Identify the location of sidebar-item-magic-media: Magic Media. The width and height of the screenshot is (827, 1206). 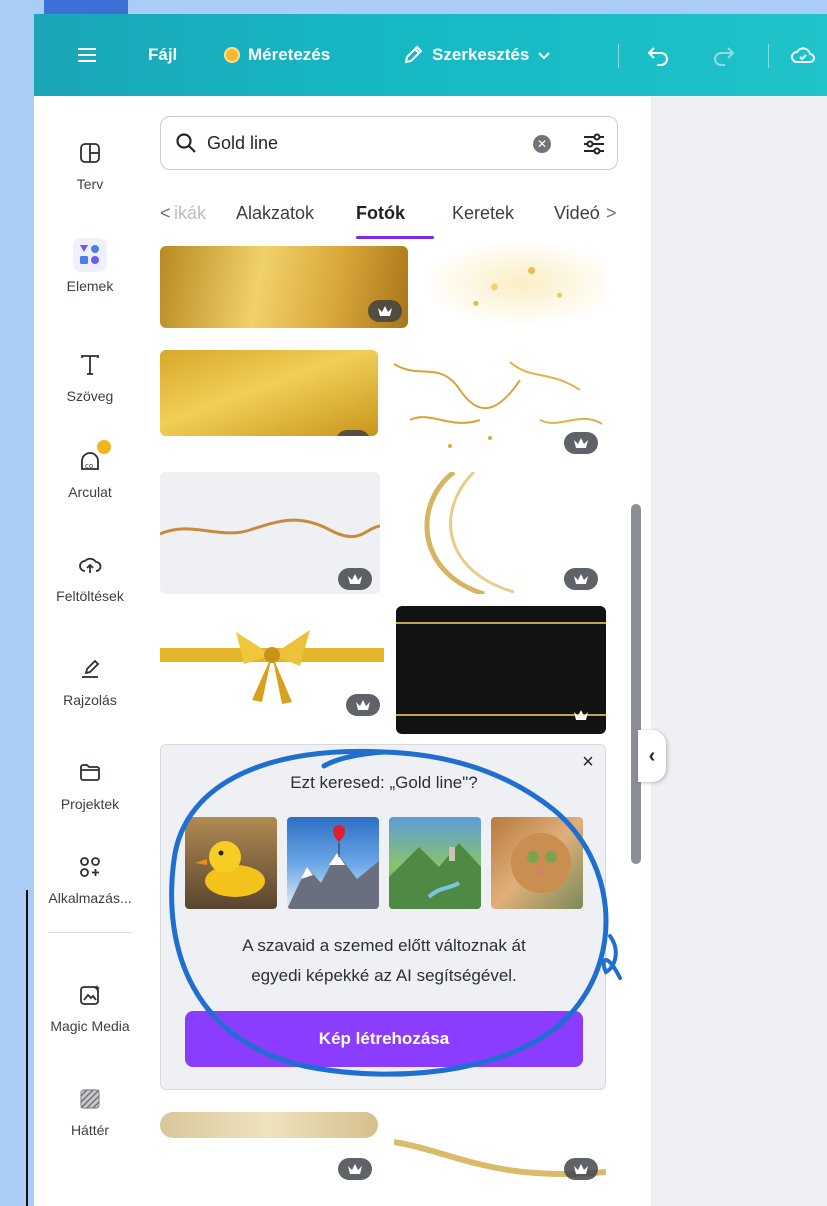
(90, 1006).